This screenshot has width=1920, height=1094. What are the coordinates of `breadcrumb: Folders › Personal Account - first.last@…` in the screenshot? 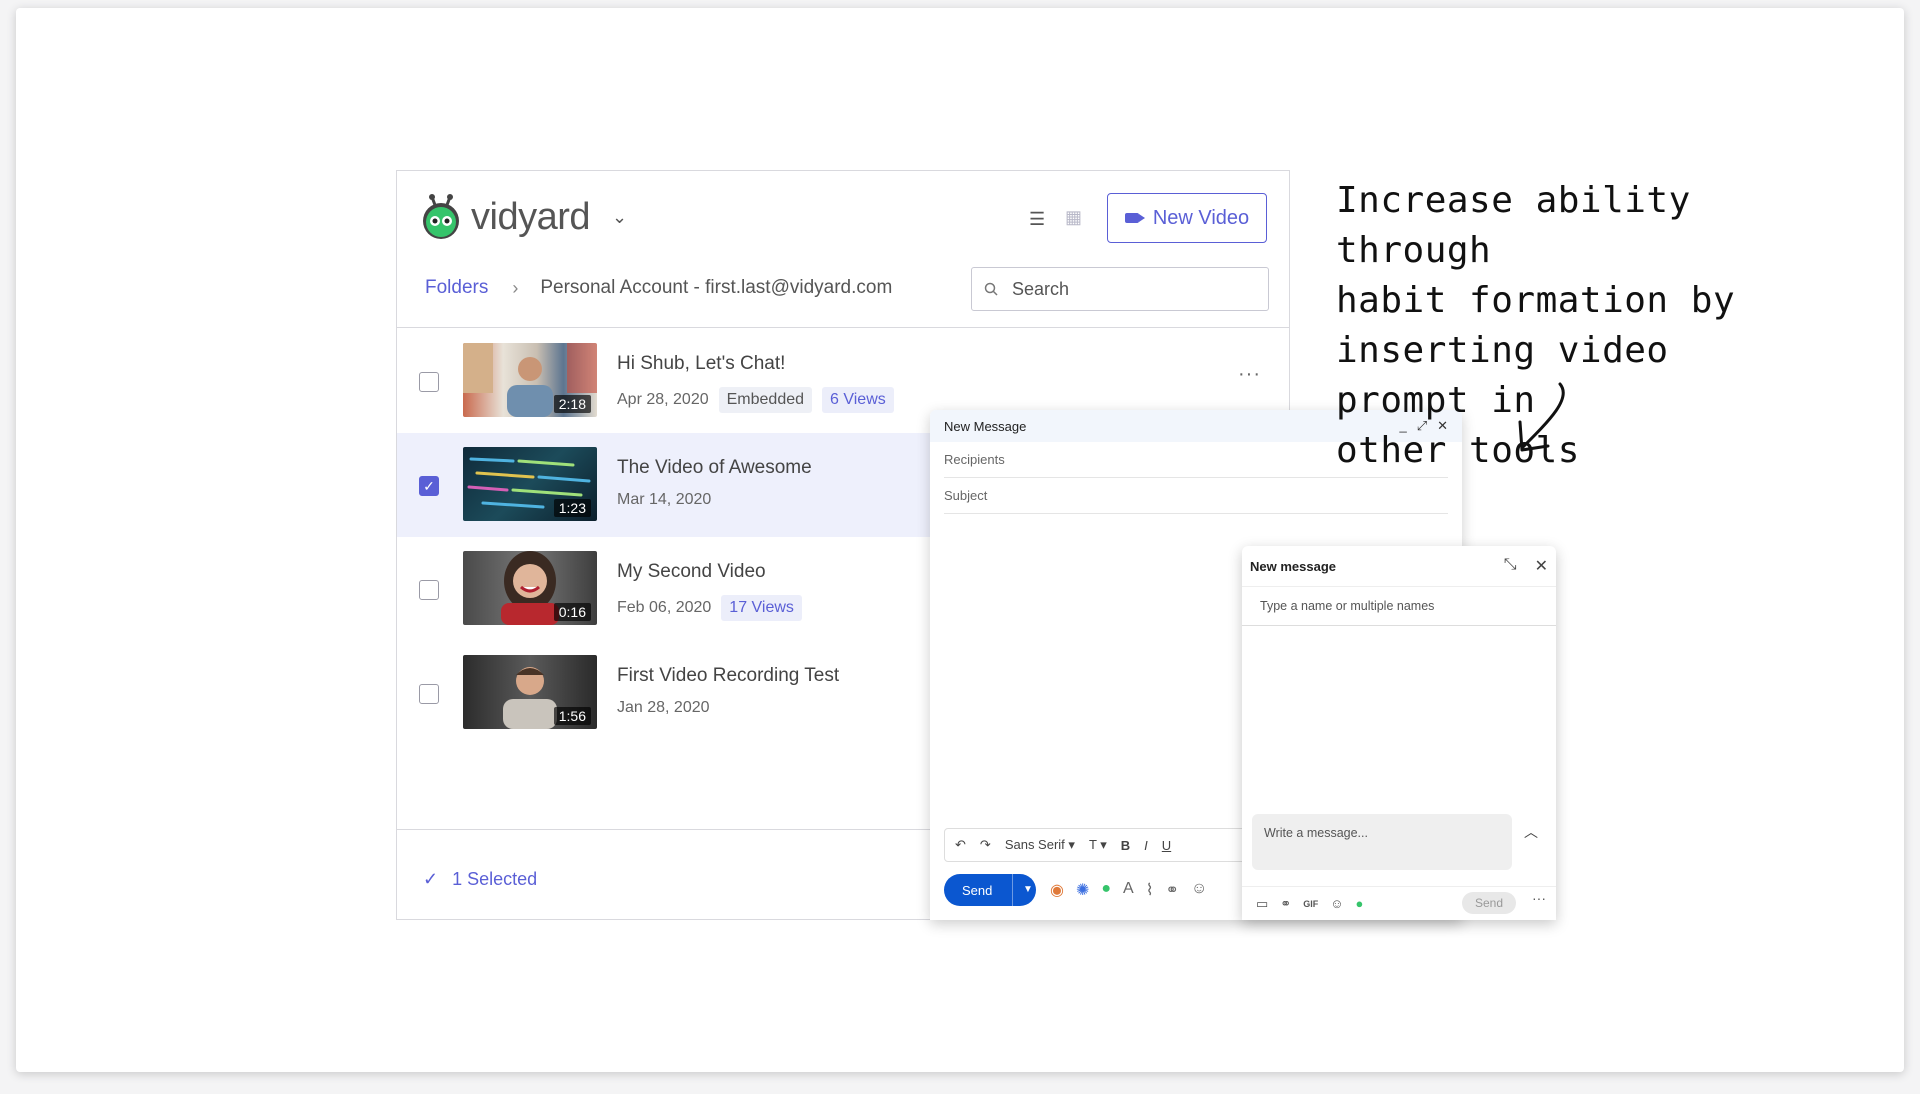 It's located at (658, 288).